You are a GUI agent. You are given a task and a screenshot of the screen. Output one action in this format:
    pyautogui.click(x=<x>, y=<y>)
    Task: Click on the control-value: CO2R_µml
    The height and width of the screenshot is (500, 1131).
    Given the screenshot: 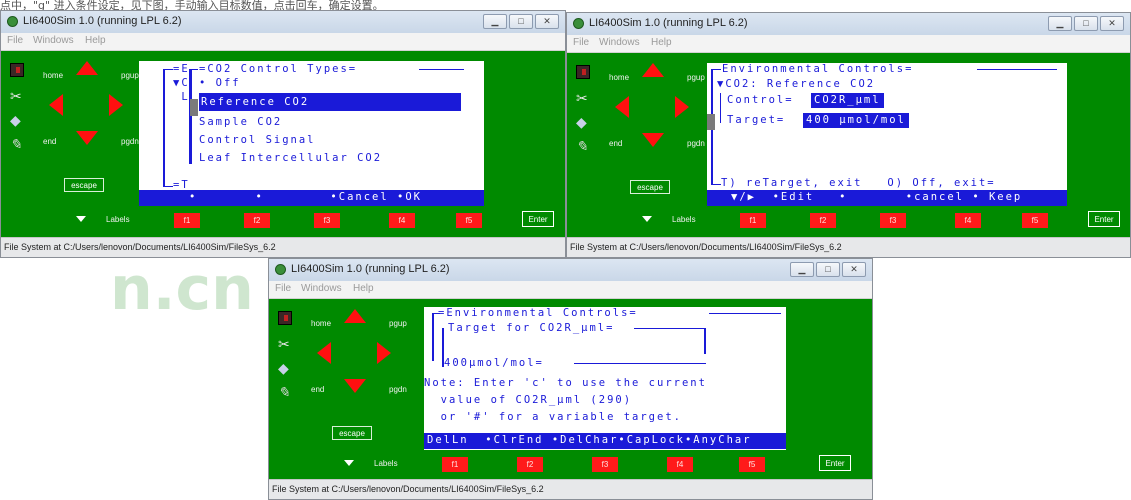 What is the action you would take?
    pyautogui.click(x=847, y=100)
    